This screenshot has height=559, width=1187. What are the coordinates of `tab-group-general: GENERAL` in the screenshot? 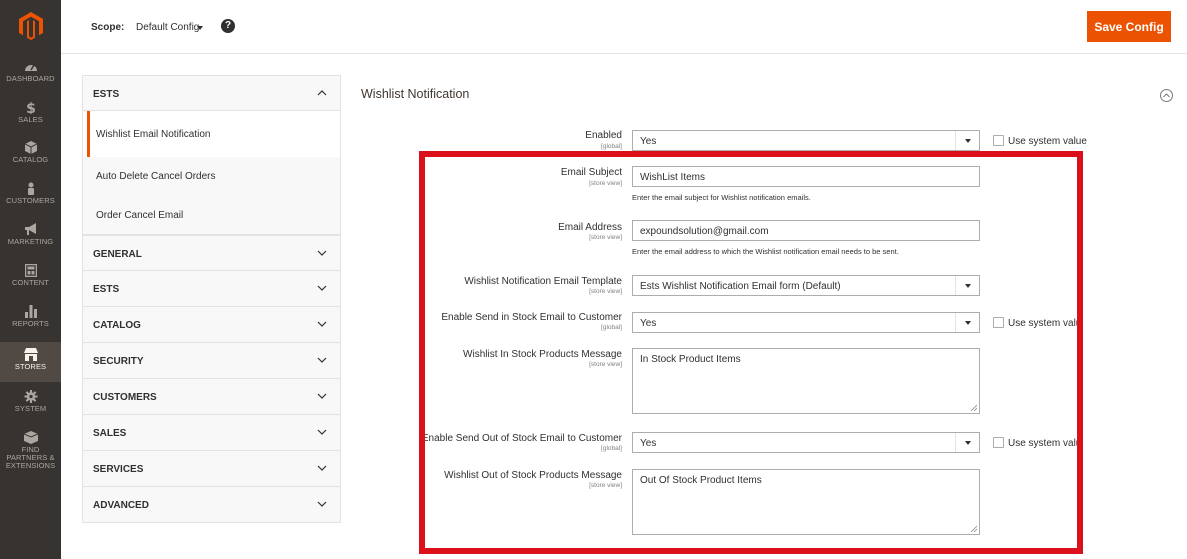 It's located at (211, 253).